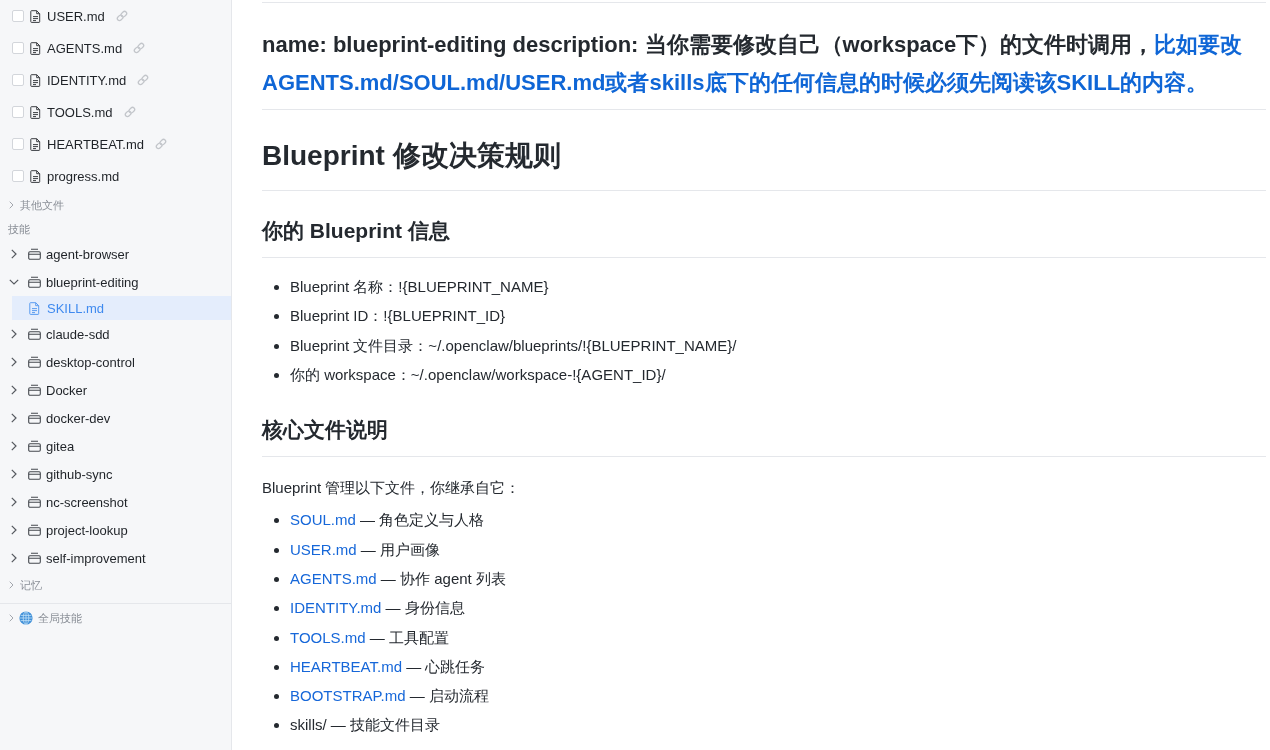  I want to click on list-item-text: USER.md — 用户画像, so click(365, 550).